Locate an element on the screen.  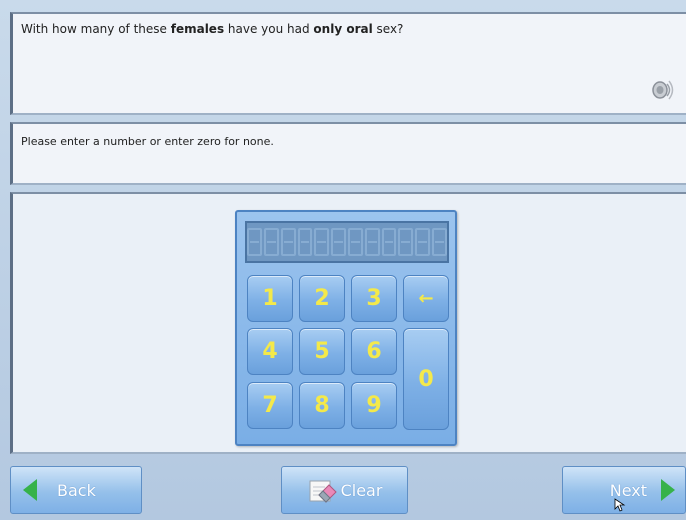
back-label: Back is located at coordinates (76, 490).